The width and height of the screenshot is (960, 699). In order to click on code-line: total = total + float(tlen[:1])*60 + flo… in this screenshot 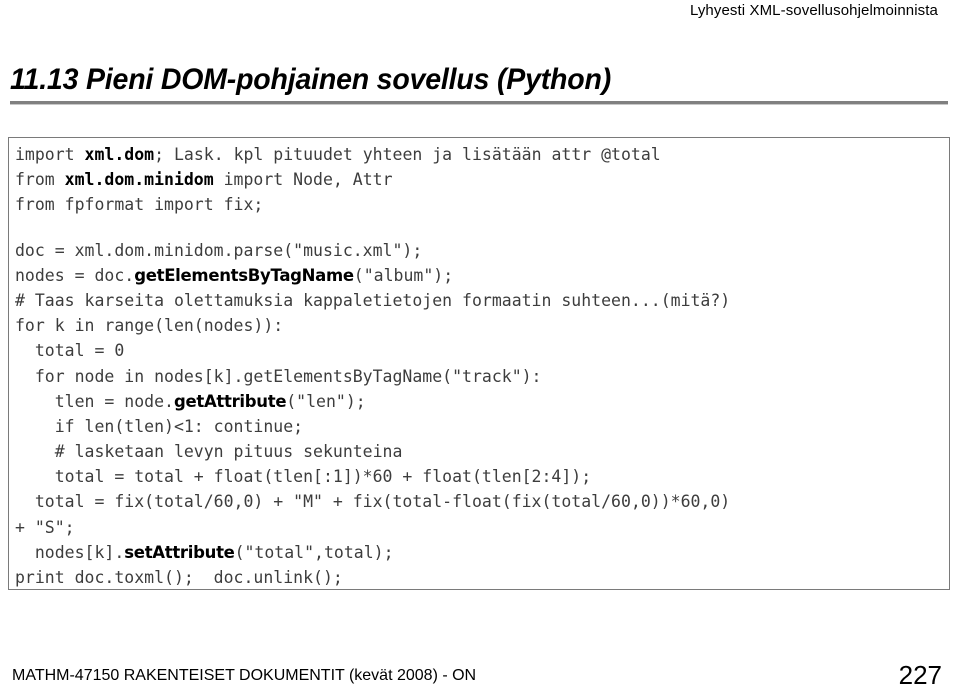, I will do `click(482, 476)`.